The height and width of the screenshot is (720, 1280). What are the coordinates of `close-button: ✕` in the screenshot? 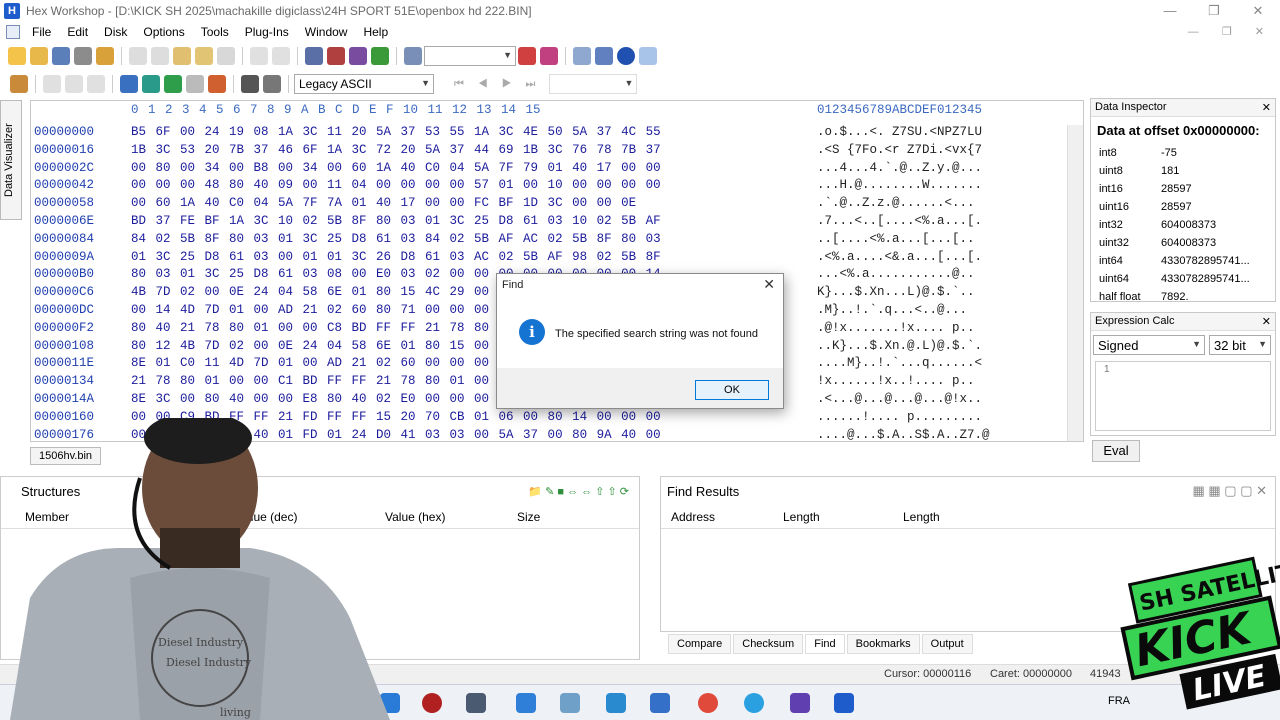 It's located at (1258, 11).